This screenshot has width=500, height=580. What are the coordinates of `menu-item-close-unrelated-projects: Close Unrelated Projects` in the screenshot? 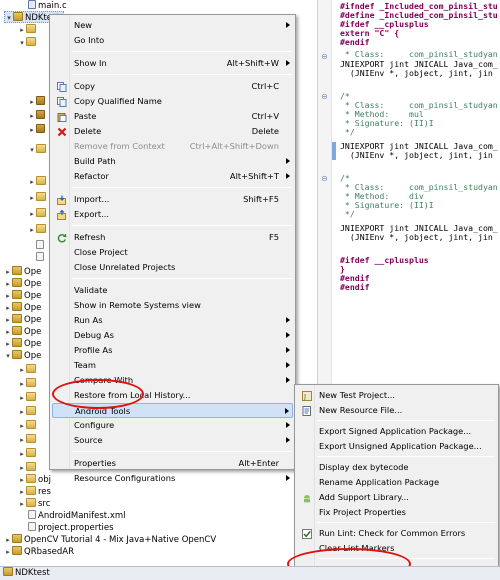 It's located at (172, 267).